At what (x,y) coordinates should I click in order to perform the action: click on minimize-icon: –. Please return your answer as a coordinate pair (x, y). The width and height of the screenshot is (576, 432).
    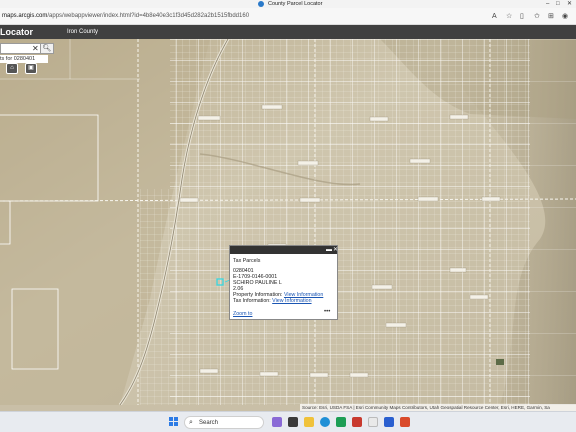
    Looking at the image, I should click on (547, 4).